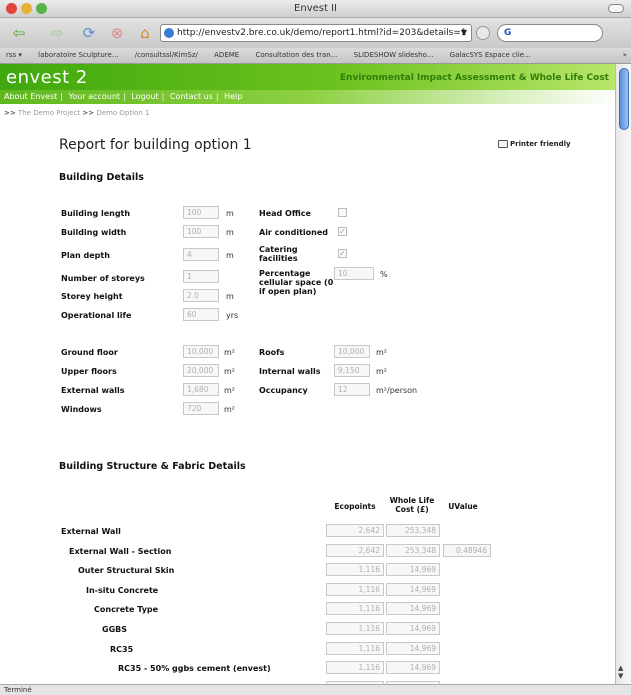 The width and height of the screenshot is (631, 695). I want to click on chevron-down-icon: ▼, so click(464, 33).